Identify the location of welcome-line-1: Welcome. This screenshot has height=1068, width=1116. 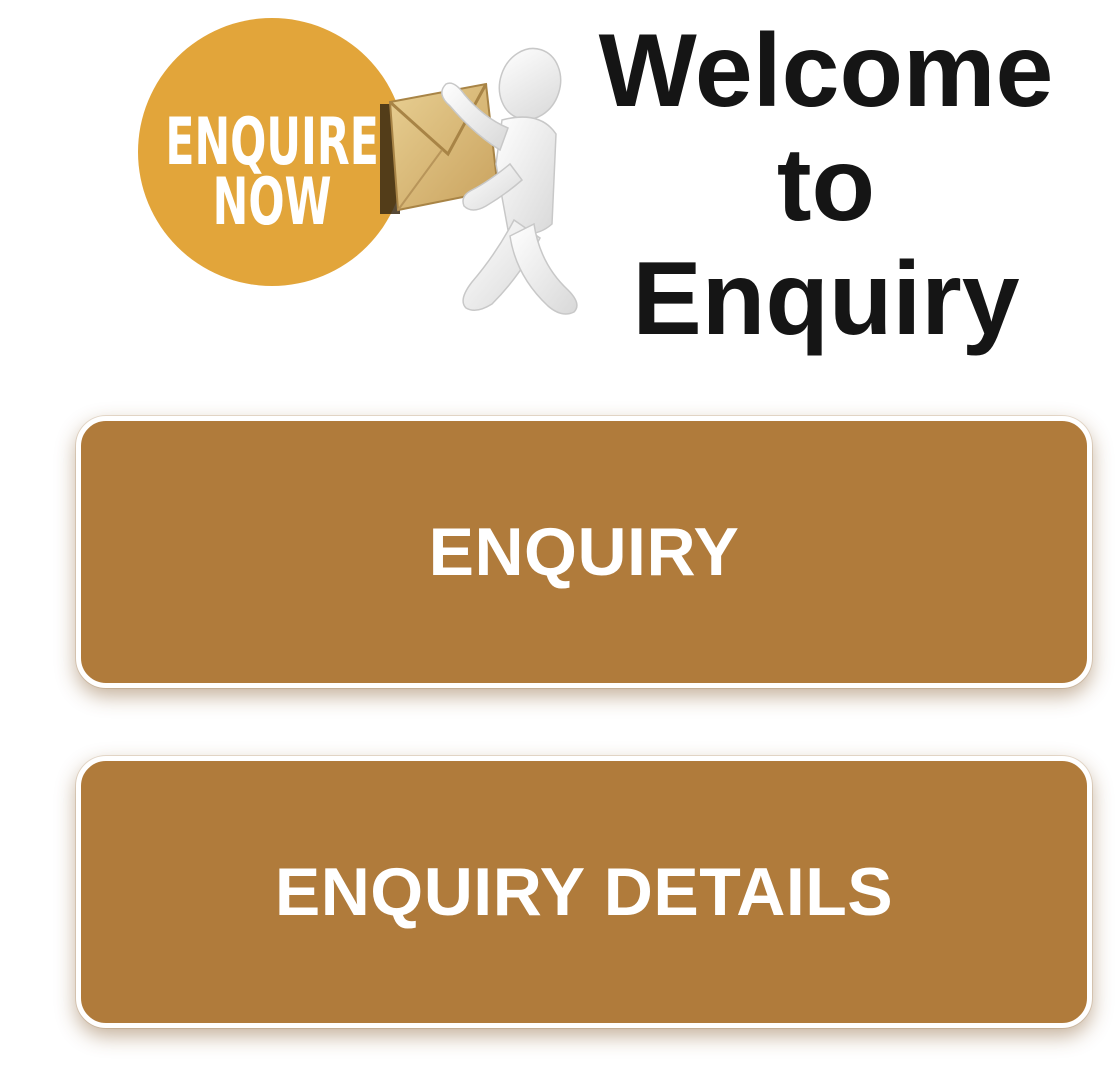
(826, 71).